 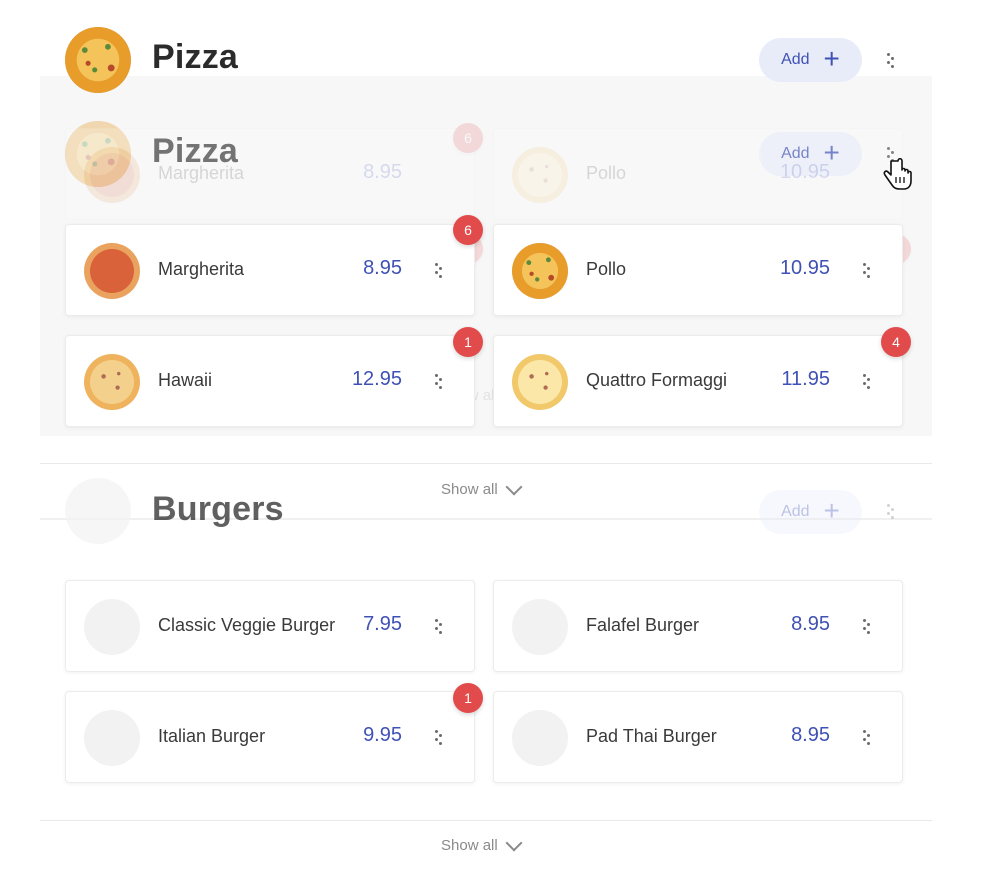 What do you see at coordinates (247, 625) in the screenshot?
I see `item-name: Classic Veggie Burger` at bounding box center [247, 625].